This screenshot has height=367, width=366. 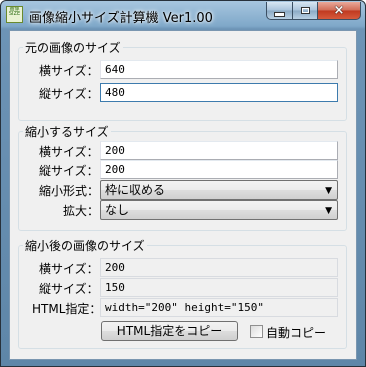 What do you see at coordinates (67, 309) in the screenshot?
I see `html-spec-label: HTML指定：` at bounding box center [67, 309].